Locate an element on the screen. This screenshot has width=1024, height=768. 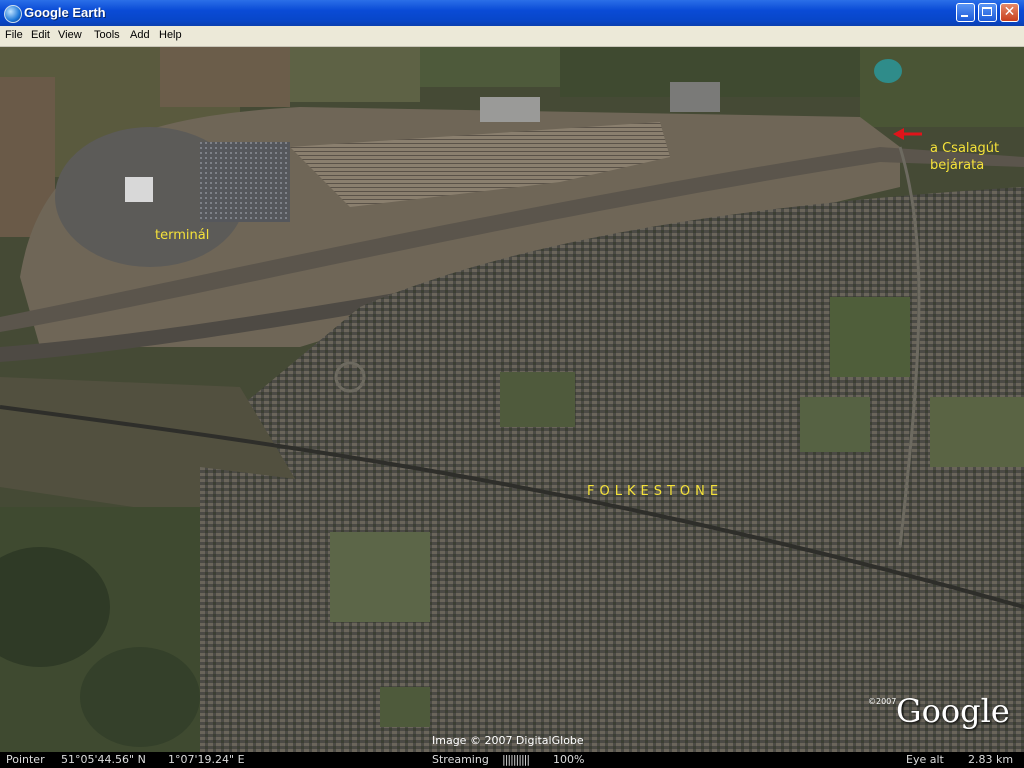
minimize-button is located at coordinates (965, 12).